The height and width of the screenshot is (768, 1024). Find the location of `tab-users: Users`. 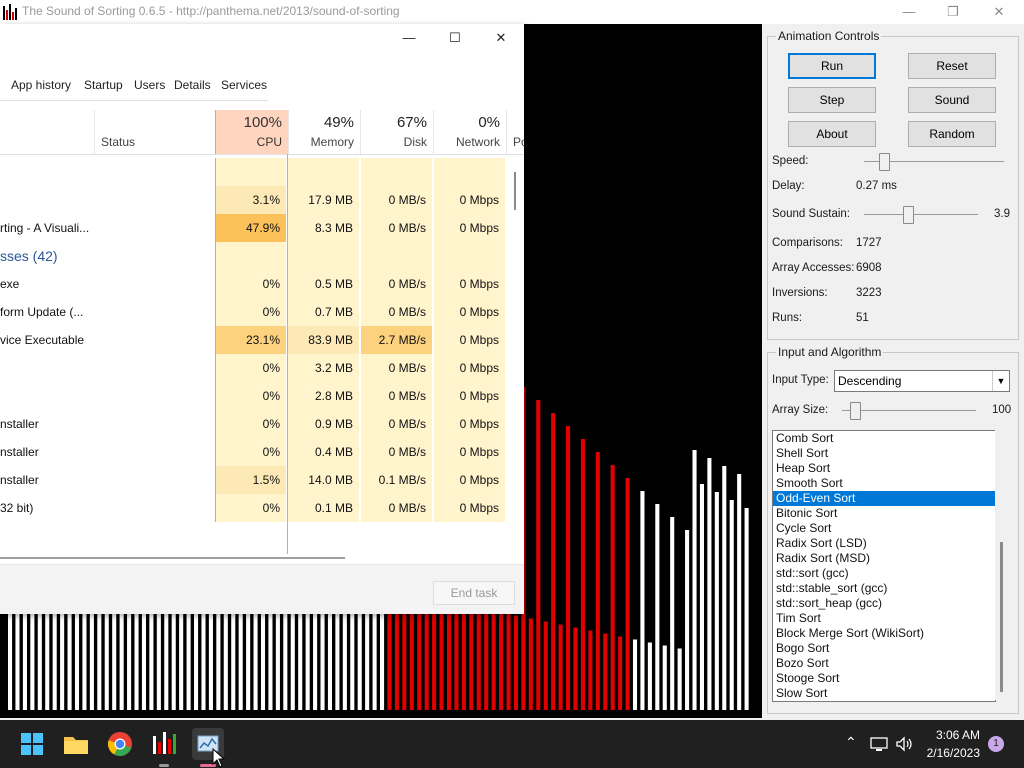

tab-users: Users is located at coordinates (149, 85).